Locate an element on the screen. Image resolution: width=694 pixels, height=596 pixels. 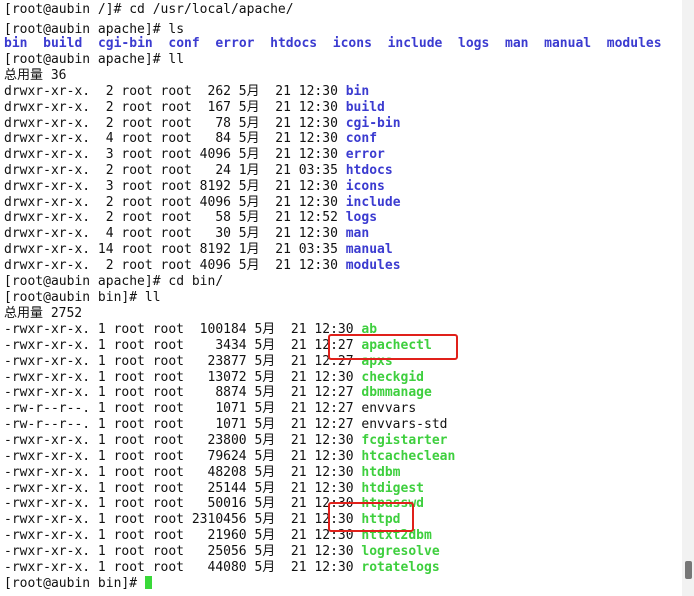
file-name: htcacheclean is located at coordinates (408, 456).